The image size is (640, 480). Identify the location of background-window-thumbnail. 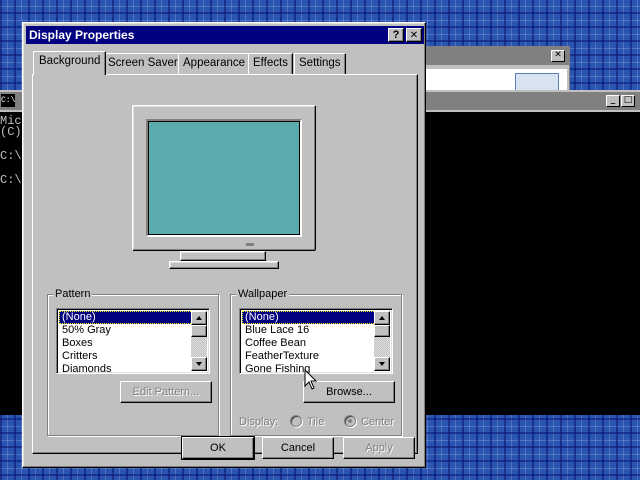
(537, 82).